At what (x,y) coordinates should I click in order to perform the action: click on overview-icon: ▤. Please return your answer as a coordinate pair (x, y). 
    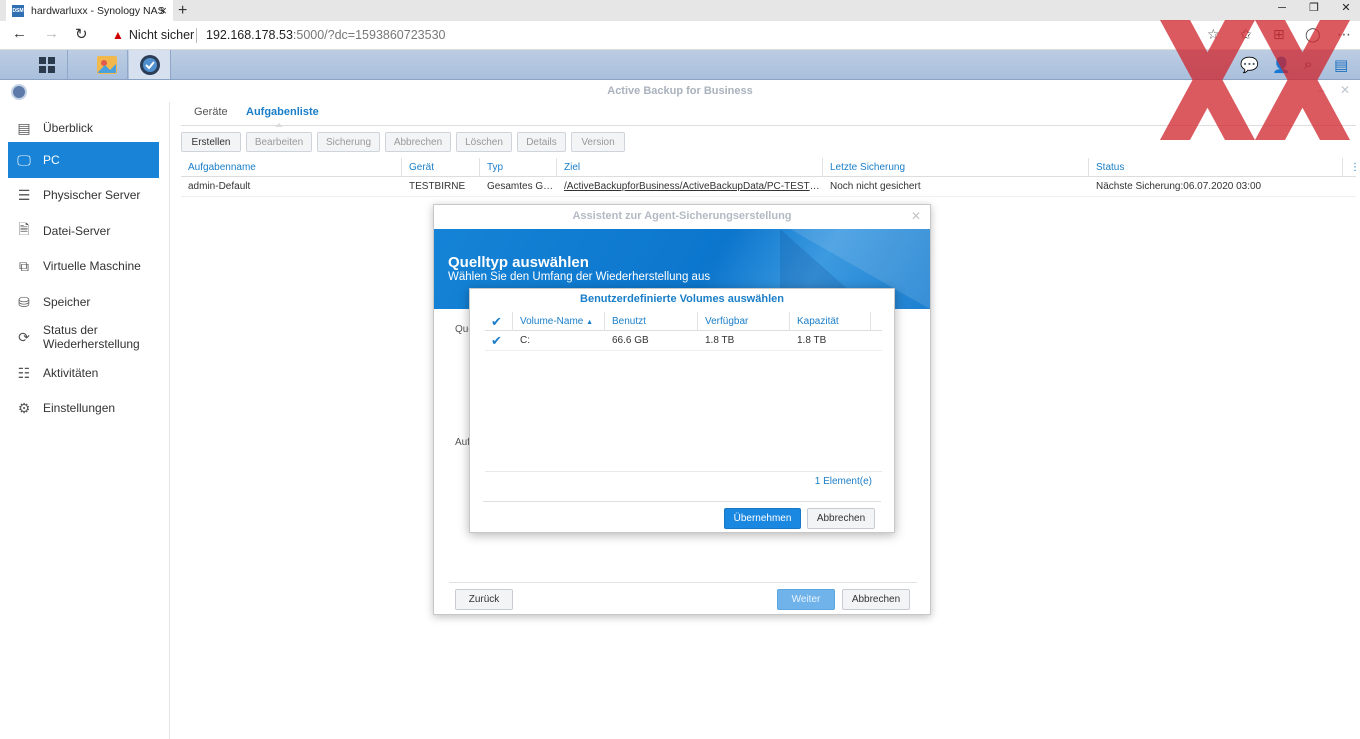
    Looking at the image, I should click on (24, 127).